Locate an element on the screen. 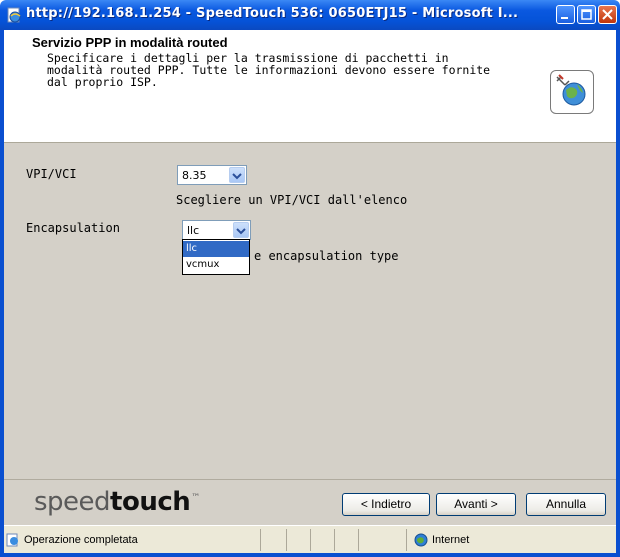 The width and height of the screenshot is (620, 557). logo-trademark: ™ is located at coordinates (195, 498).